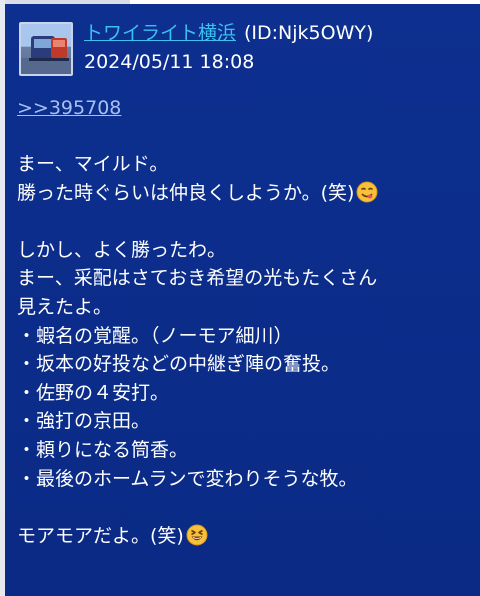 This screenshot has height=596, width=480. Describe the element at coordinates (179, 364) in the screenshot. I see `body-line: ・坂本の好投などの中継ぎ陣の奮投。` at that location.